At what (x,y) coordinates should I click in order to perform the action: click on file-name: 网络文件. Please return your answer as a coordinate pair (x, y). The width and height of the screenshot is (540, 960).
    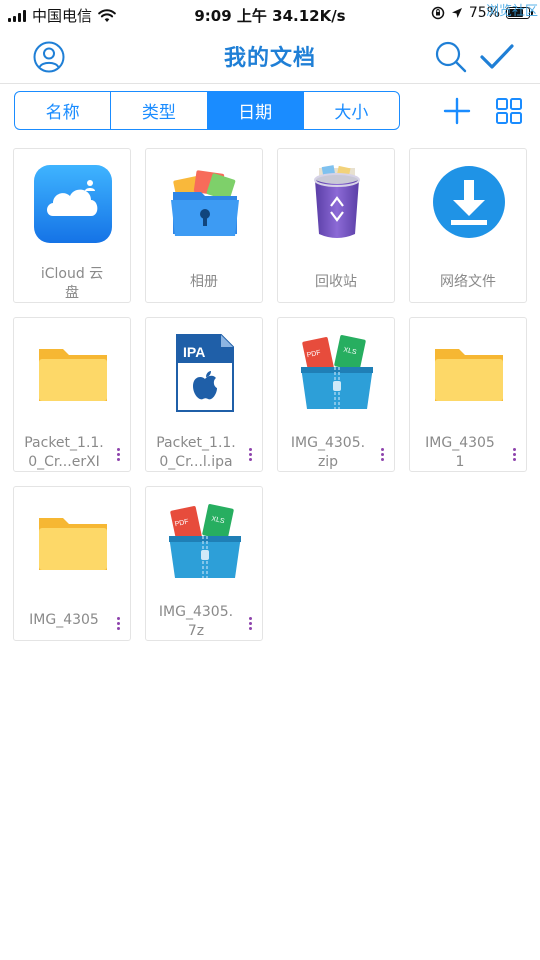
    Looking at the image, I should click on (468, 282).